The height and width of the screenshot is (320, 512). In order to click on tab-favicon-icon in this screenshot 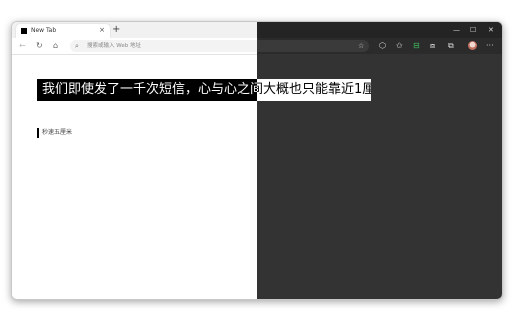, I will do `click(24, 31)`.